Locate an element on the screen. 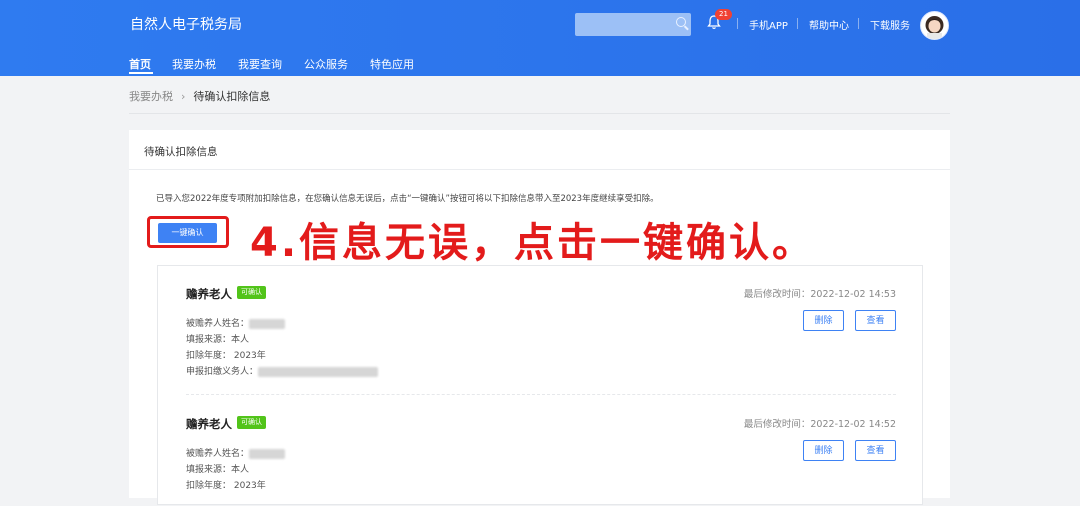 The width and height of the screenshot is (1080, 506). avatar is located at coordinates (934, 25).